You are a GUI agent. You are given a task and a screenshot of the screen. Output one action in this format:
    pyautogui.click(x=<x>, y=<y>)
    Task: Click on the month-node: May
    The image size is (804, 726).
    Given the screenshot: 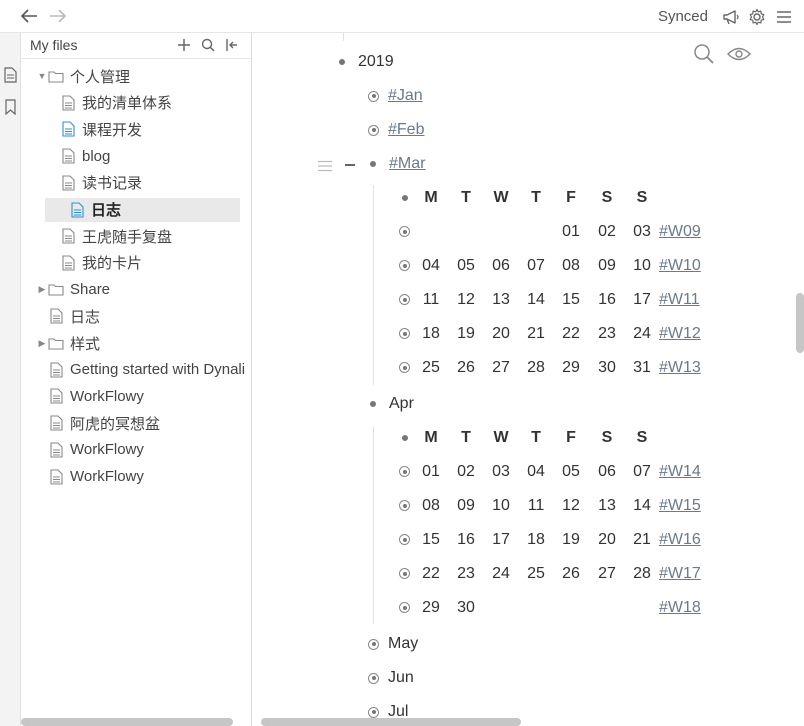 What is the action you would take?
    pyautogui.click(x=393, y=644)
    